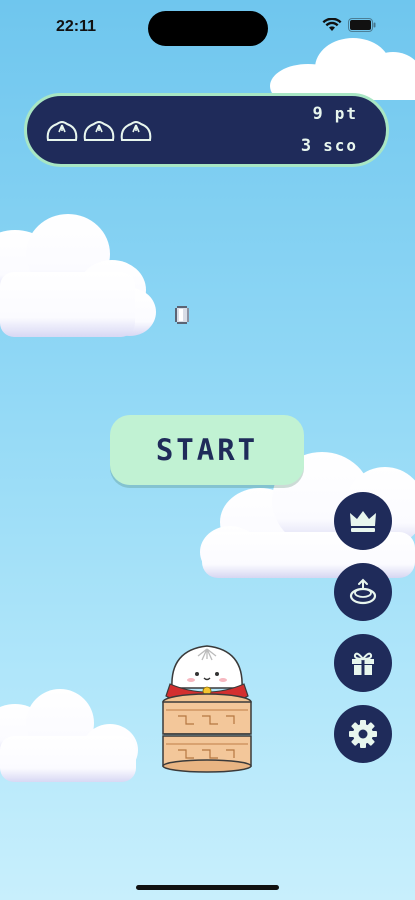 This screenshot has height=900, width=415. I want to click on settings-button, so click(363, 734).